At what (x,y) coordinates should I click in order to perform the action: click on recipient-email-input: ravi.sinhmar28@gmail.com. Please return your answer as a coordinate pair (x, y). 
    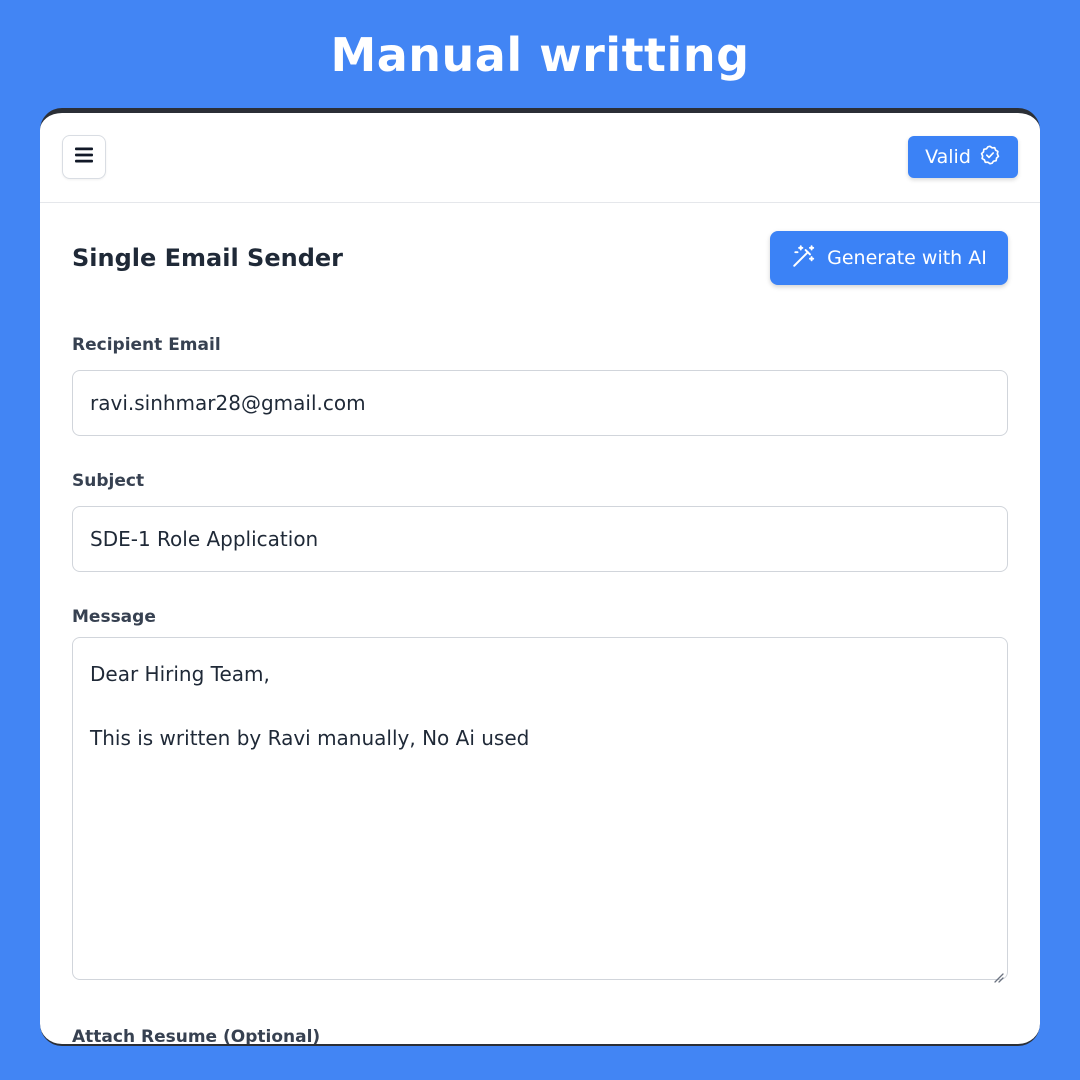
    Looking at the image, I should click on (540, 403).